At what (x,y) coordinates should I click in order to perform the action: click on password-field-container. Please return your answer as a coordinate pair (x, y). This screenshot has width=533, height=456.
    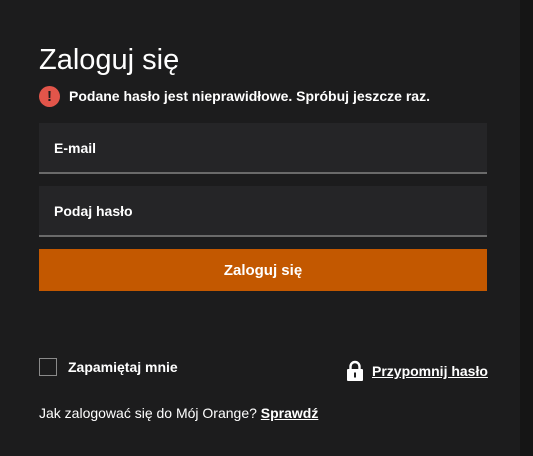
    Looking at the image, I should click on (263, 211).